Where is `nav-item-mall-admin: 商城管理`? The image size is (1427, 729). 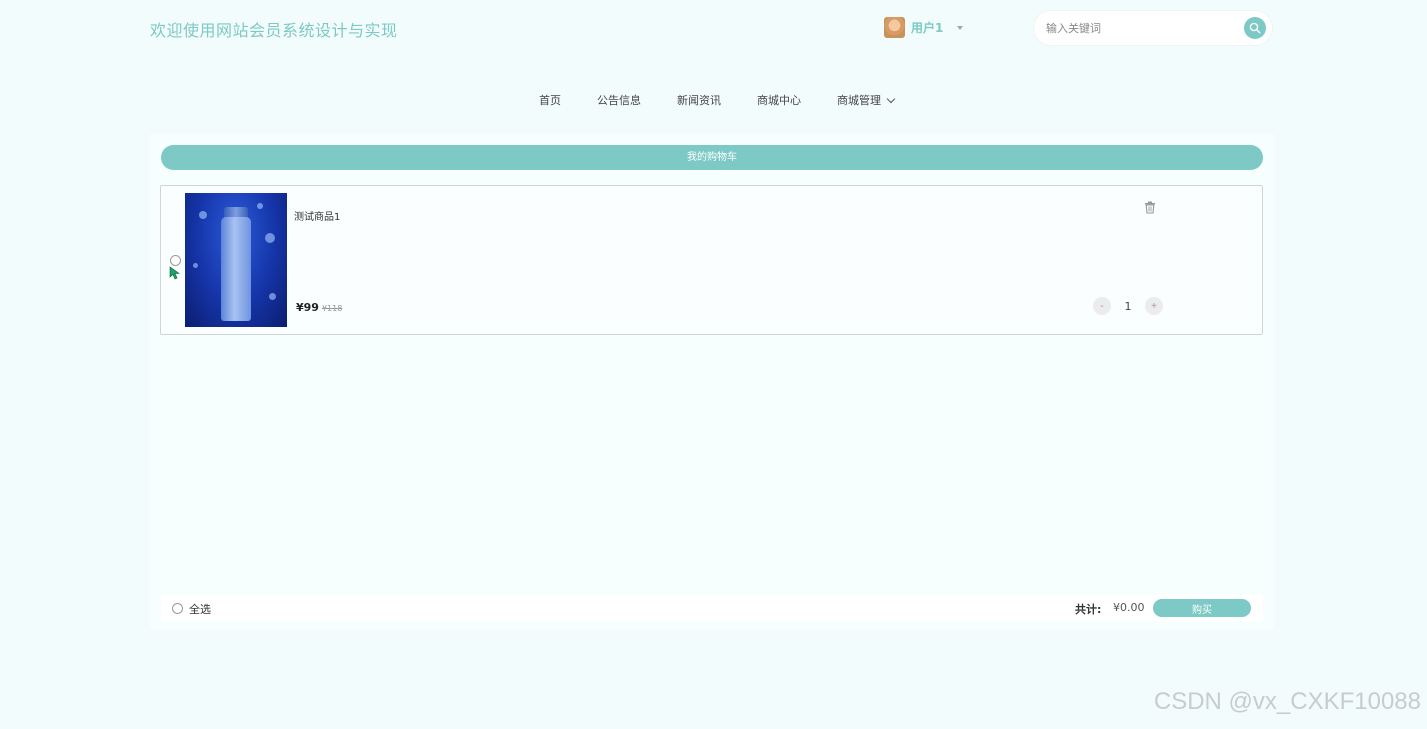
nav-item-mall-admin: 商城管理 is located at coordinates (866, 100).